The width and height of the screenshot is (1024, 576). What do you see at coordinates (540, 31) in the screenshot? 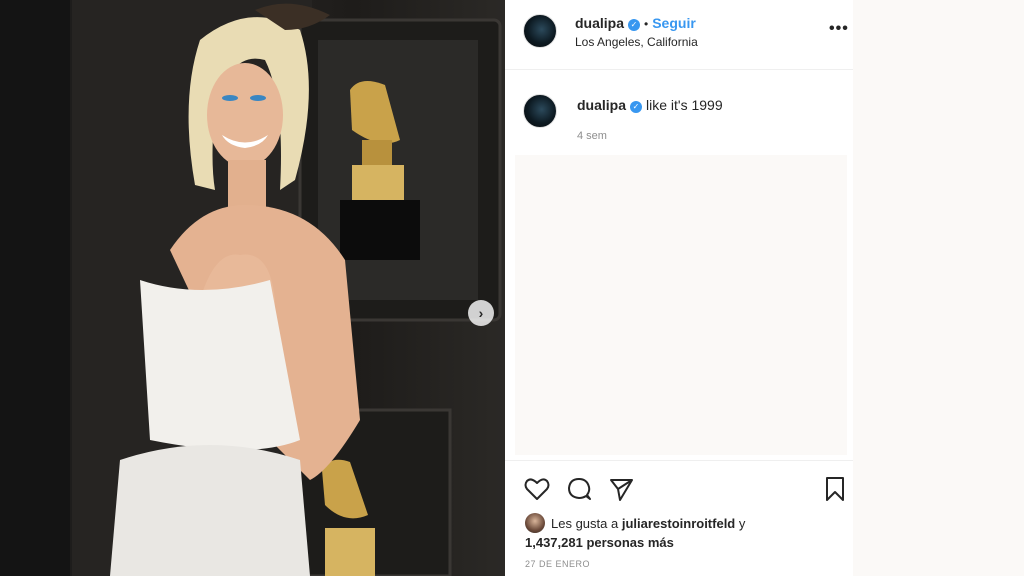
I see `author-avatar` at bounding box center [540, 31].